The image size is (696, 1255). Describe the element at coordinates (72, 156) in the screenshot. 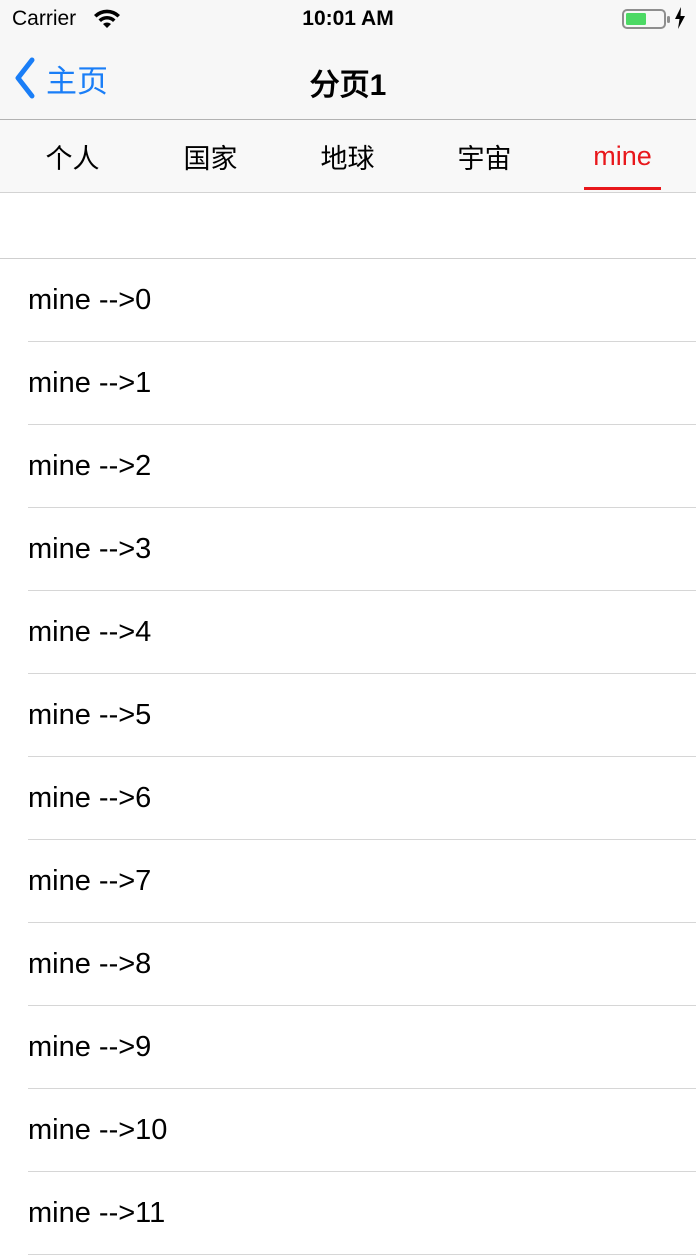

I see `tab-geren: 个人` at that location.